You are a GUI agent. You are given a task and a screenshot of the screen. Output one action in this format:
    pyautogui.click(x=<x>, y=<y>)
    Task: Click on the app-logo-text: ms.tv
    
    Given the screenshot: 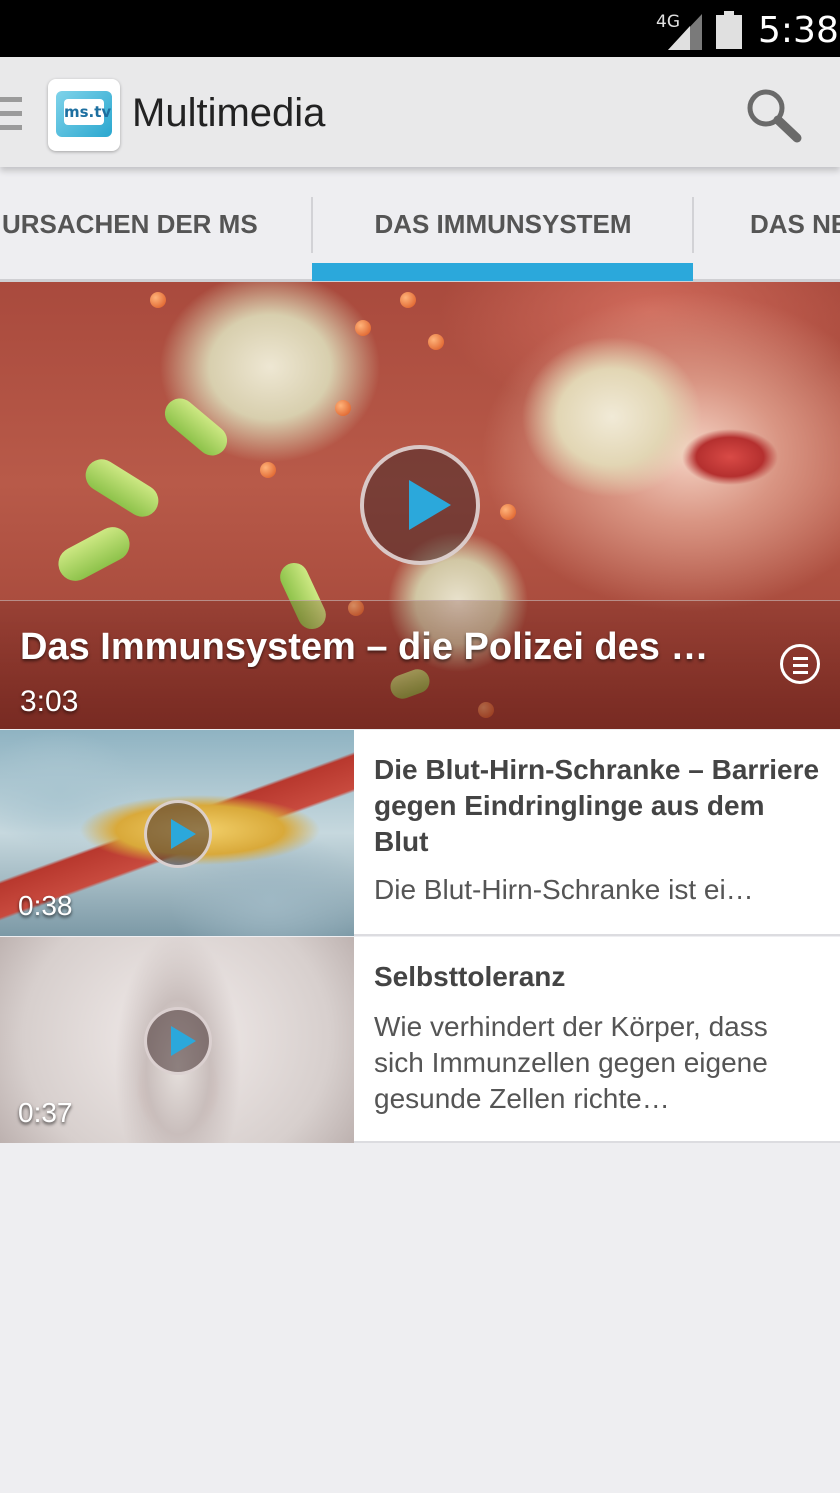 What is the action you would take?
    pyautogui.click(x=87, y=112)
    